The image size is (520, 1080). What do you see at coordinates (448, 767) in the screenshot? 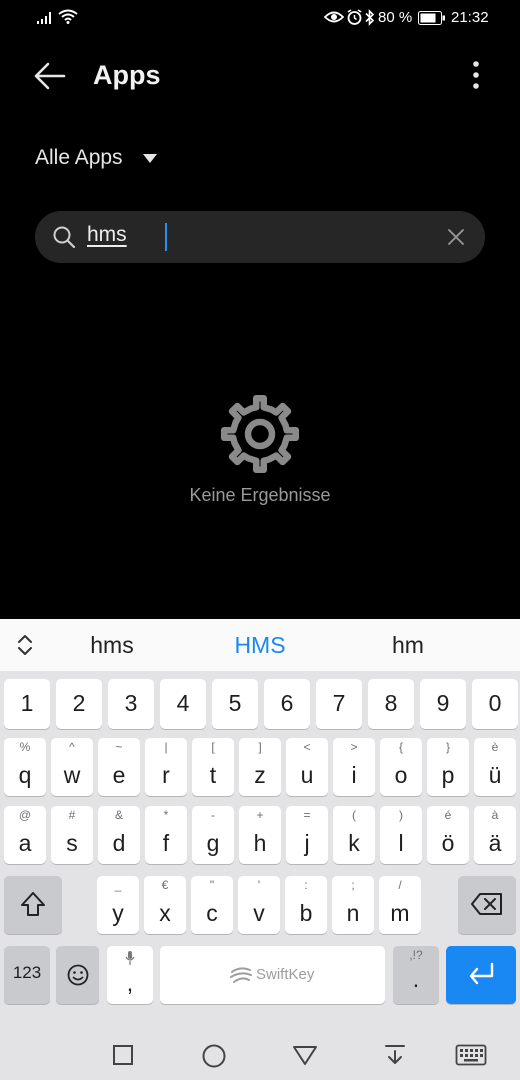
I see `key-p: } p` at bounding box center [448, 767].